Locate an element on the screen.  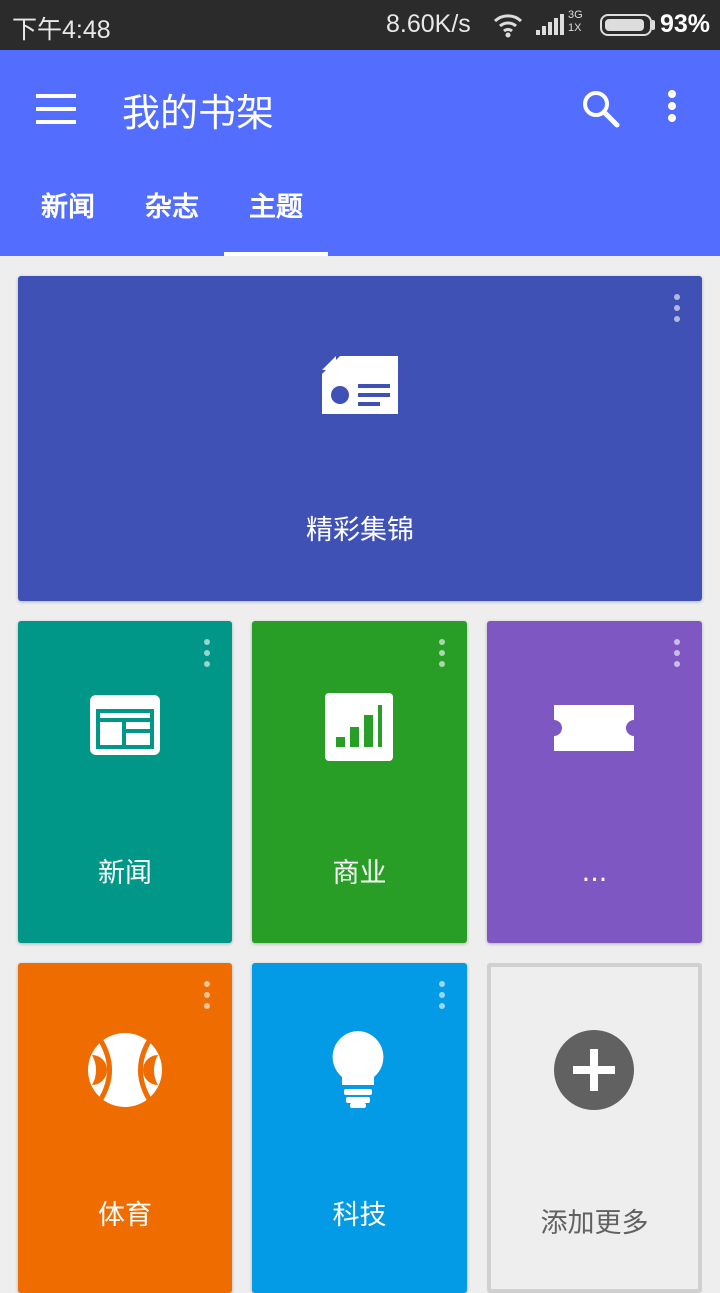
tab-bar: 新闻 杂志 主题 is located at coordinates (360, 217).